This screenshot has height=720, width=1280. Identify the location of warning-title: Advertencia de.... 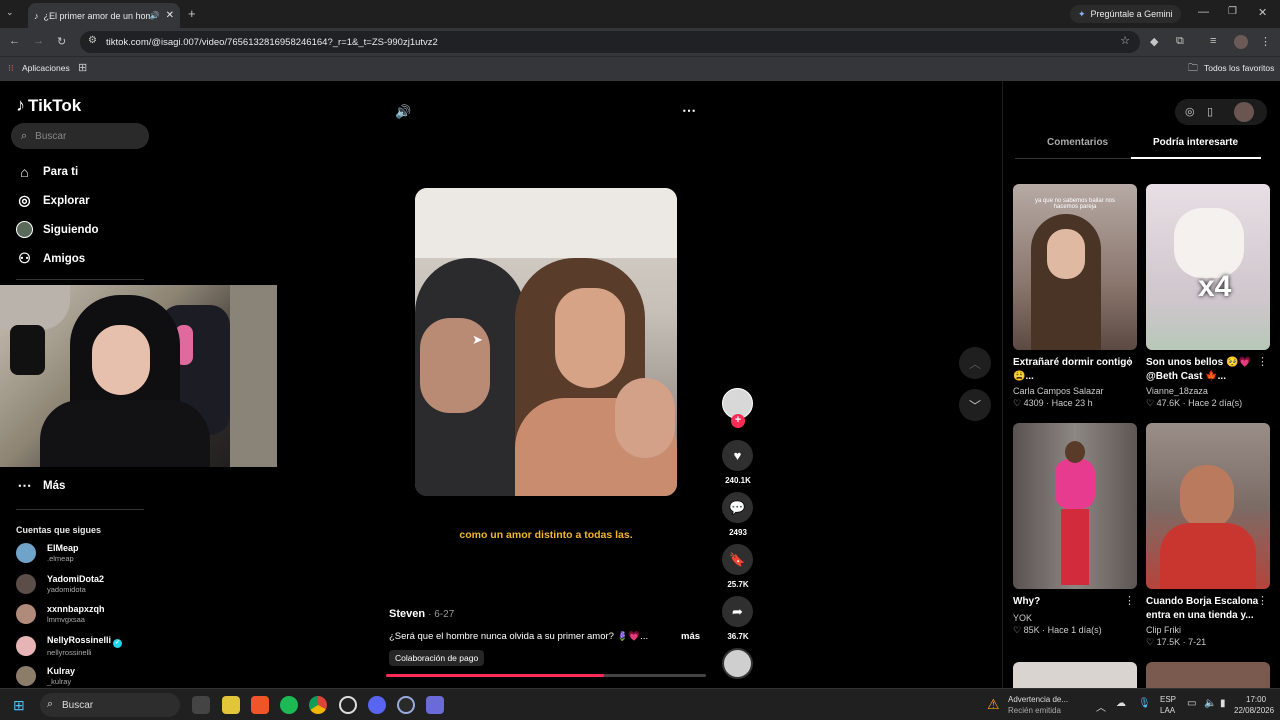
(1038, 699).